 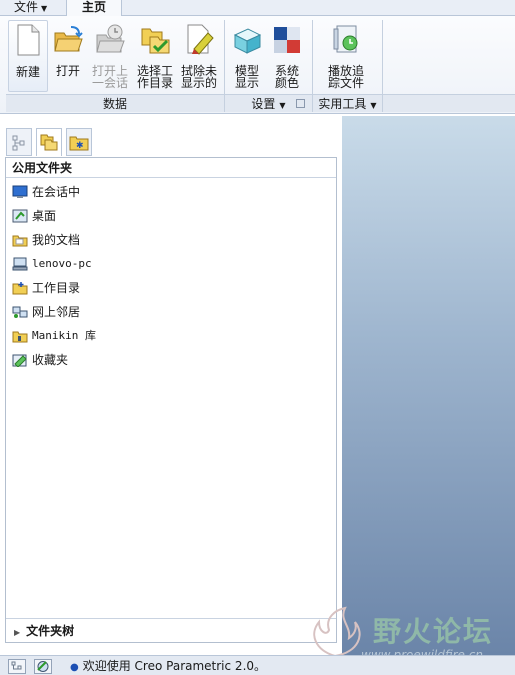 I want to click on model-display-label: 模型 显示, so click(x=247, y=77).